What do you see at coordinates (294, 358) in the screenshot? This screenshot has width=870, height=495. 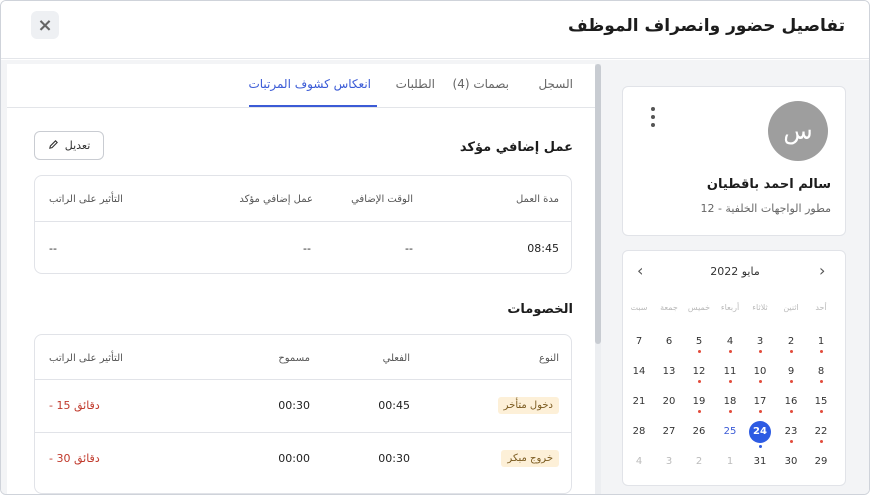 I see `col-allowed: مسموح` at bounding box center [294, 358].